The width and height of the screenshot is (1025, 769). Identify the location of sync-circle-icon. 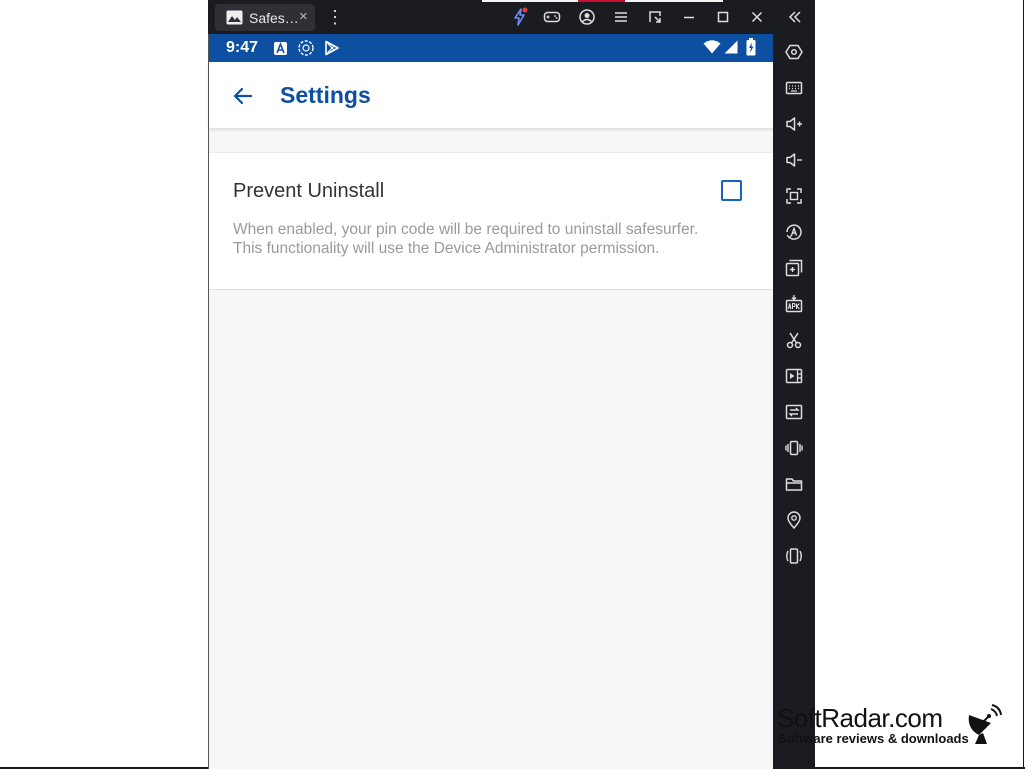
(306, 48).